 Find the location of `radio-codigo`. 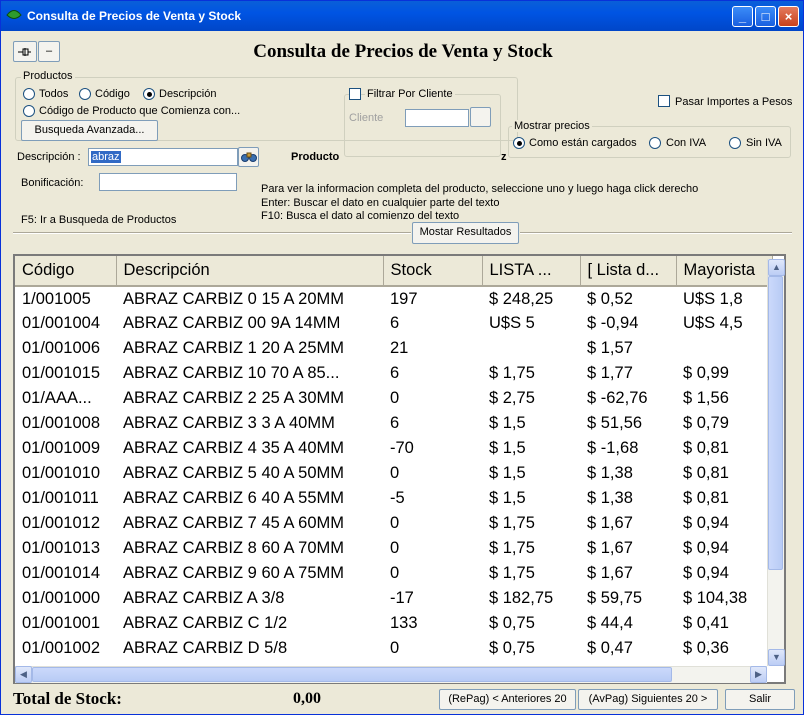

radio-codigo is located at coordinates (85, 94).